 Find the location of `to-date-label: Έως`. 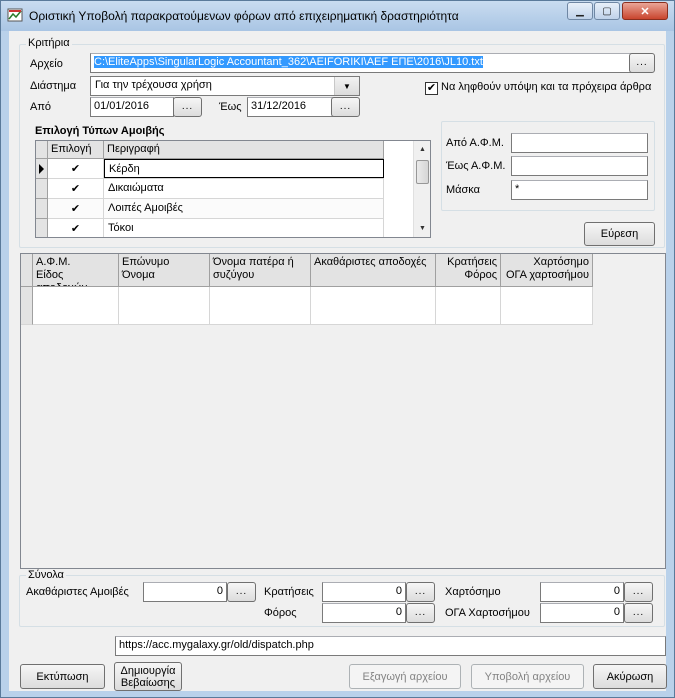

to-date-label: Έως is located at coordinates (230, 107).